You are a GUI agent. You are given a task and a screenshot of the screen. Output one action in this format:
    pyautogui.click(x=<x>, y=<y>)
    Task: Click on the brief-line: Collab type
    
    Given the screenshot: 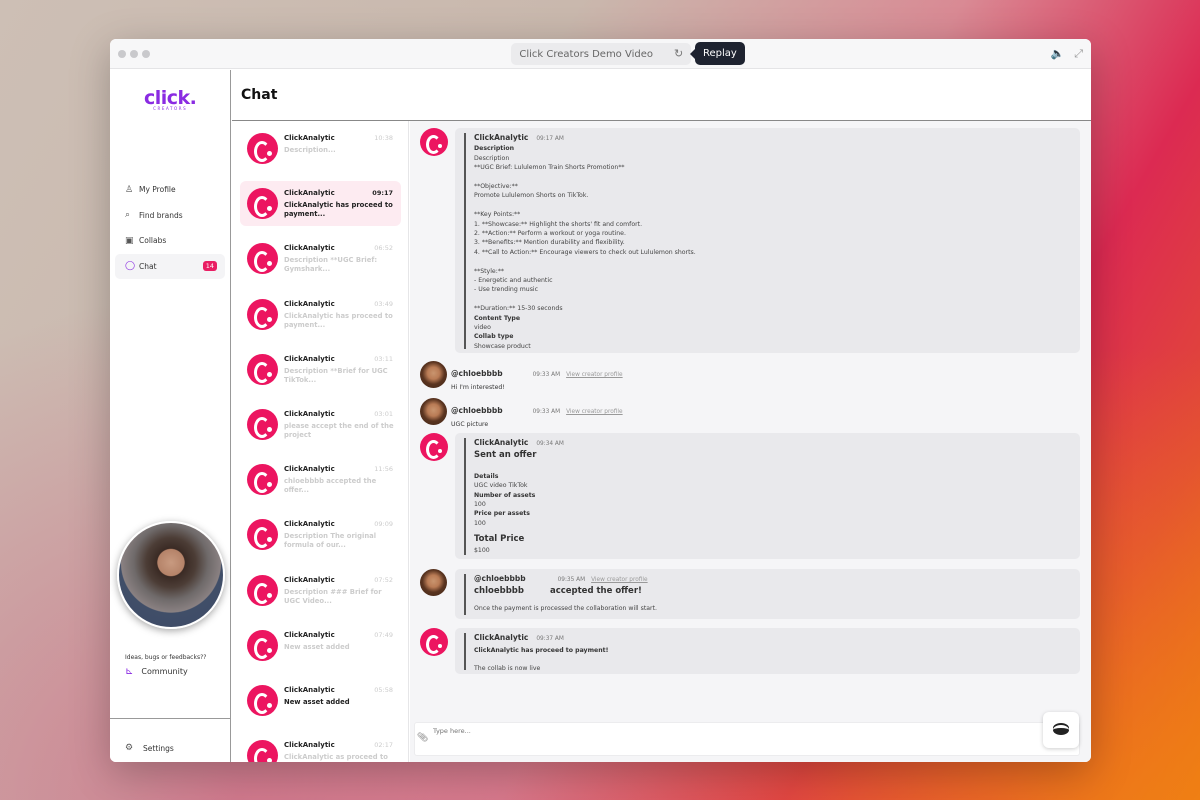 What is the action you would take?
    pyautogui.click(x=494, y=337)
    